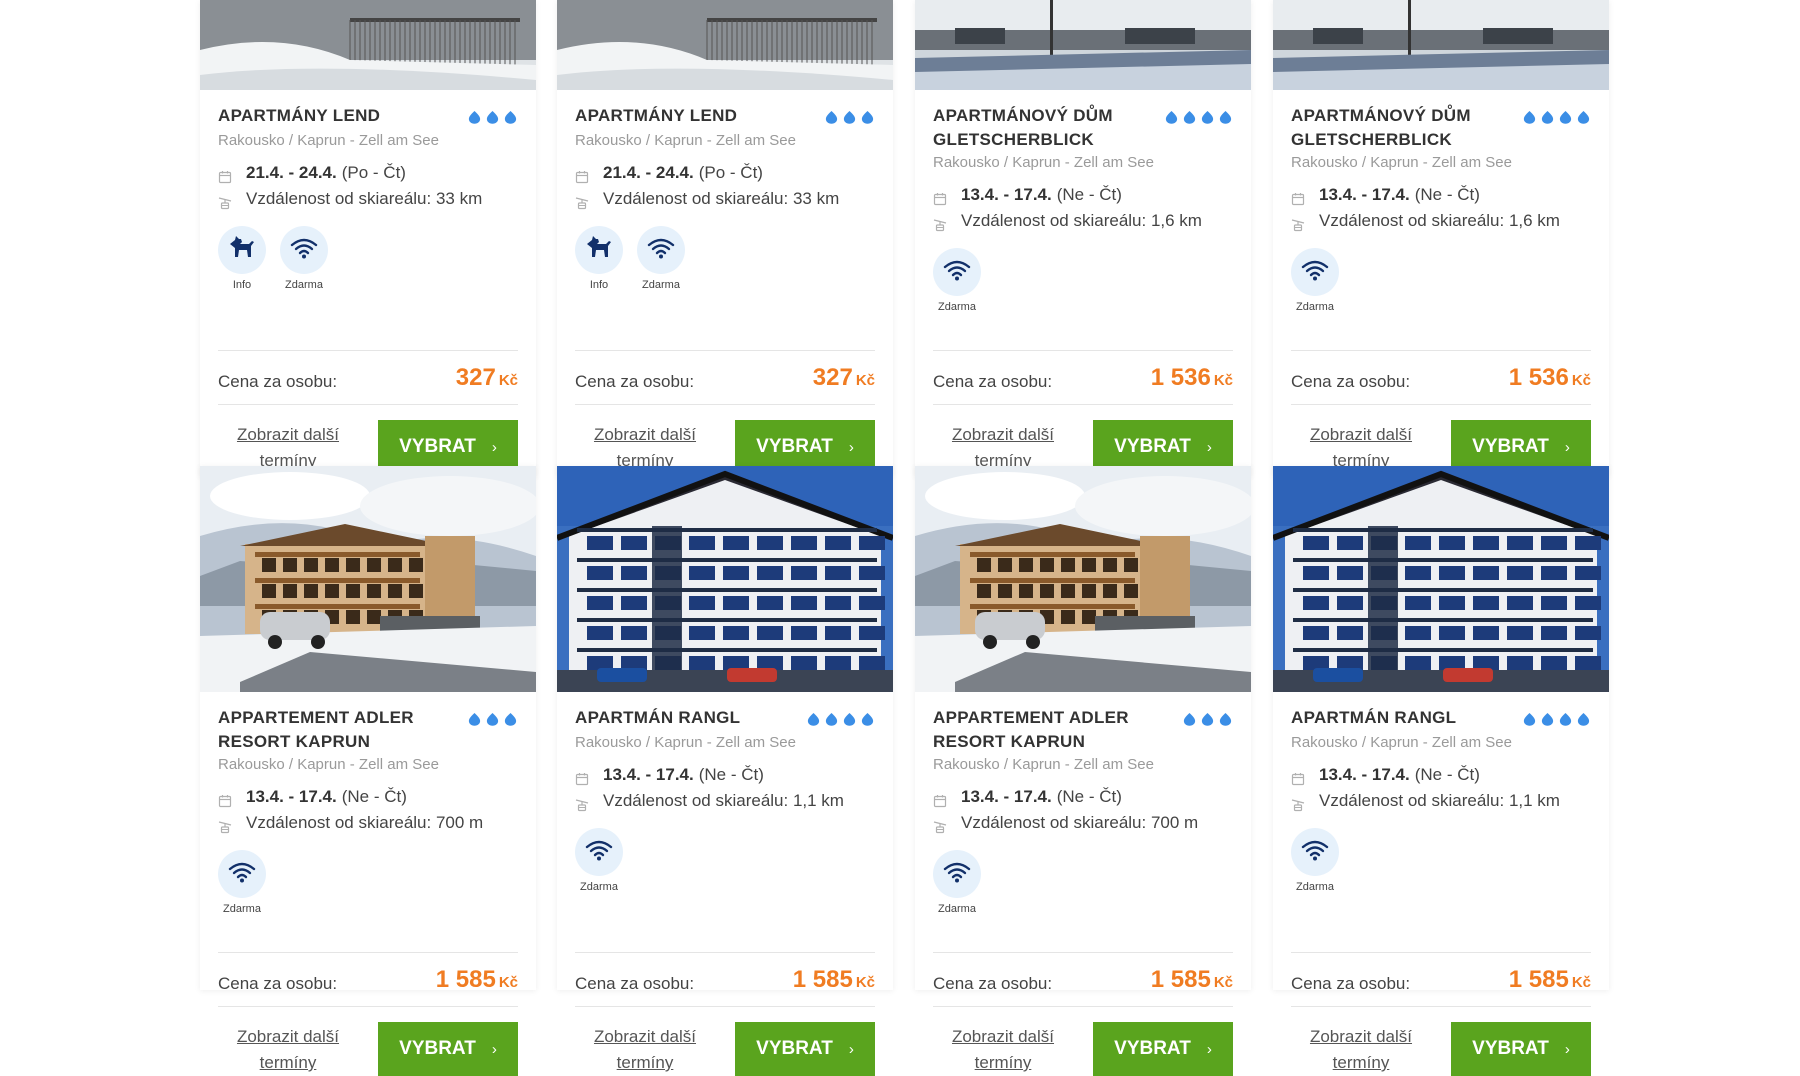 This screenshot has width=1800, height=1076. I want to click on price-value: 327 Kč, so click(487, 378).